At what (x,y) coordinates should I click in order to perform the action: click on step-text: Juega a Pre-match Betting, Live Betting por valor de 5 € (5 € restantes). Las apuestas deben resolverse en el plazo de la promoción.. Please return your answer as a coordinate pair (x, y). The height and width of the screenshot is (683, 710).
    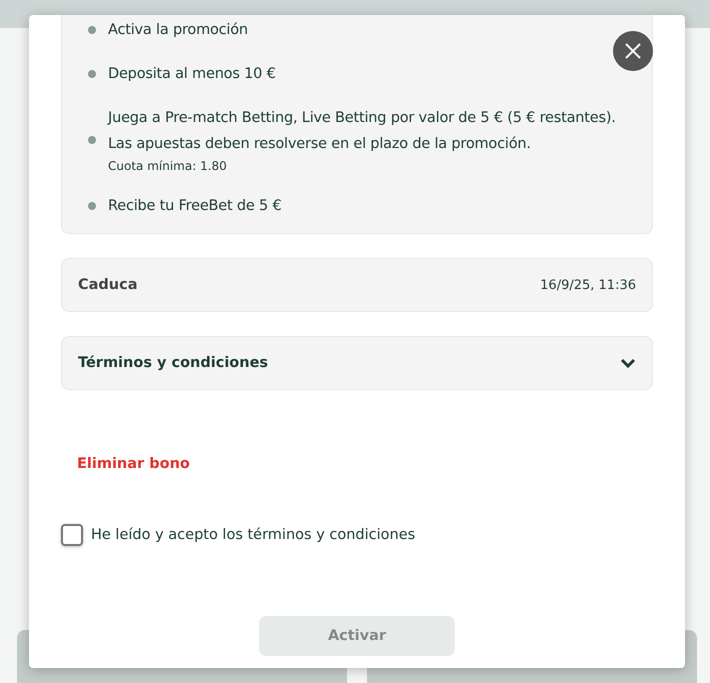
    Looking at the image, I should click on (362, 131).